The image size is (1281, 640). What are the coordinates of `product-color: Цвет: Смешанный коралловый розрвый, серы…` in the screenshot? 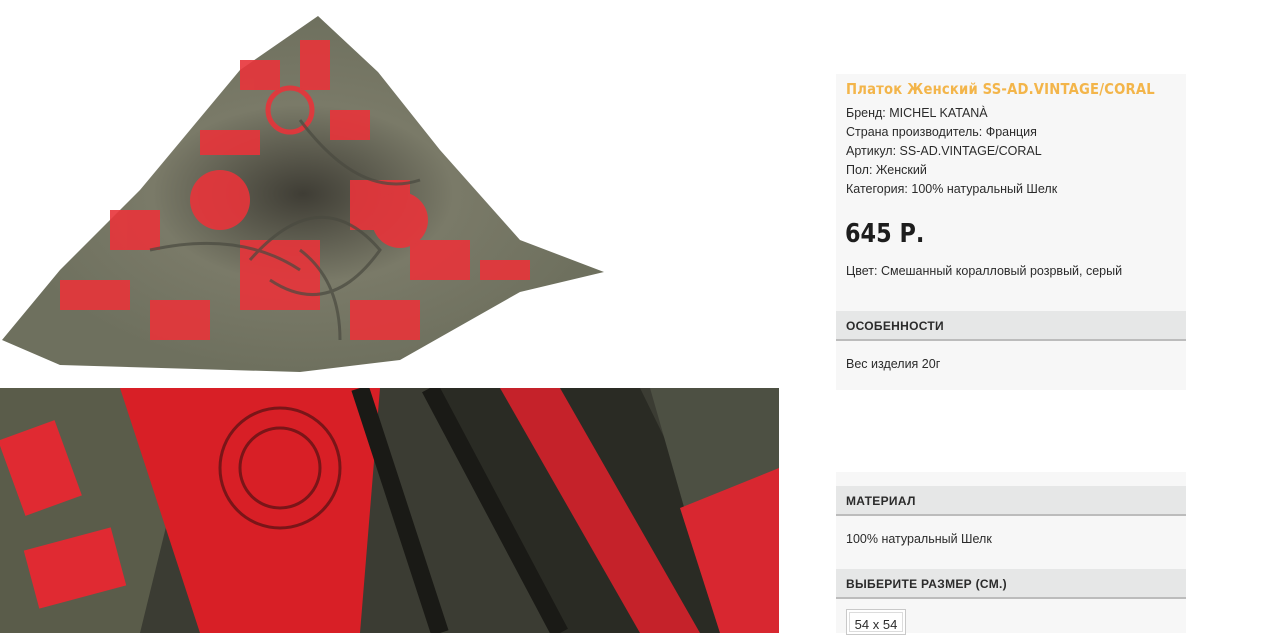 It's located at (984, 271).